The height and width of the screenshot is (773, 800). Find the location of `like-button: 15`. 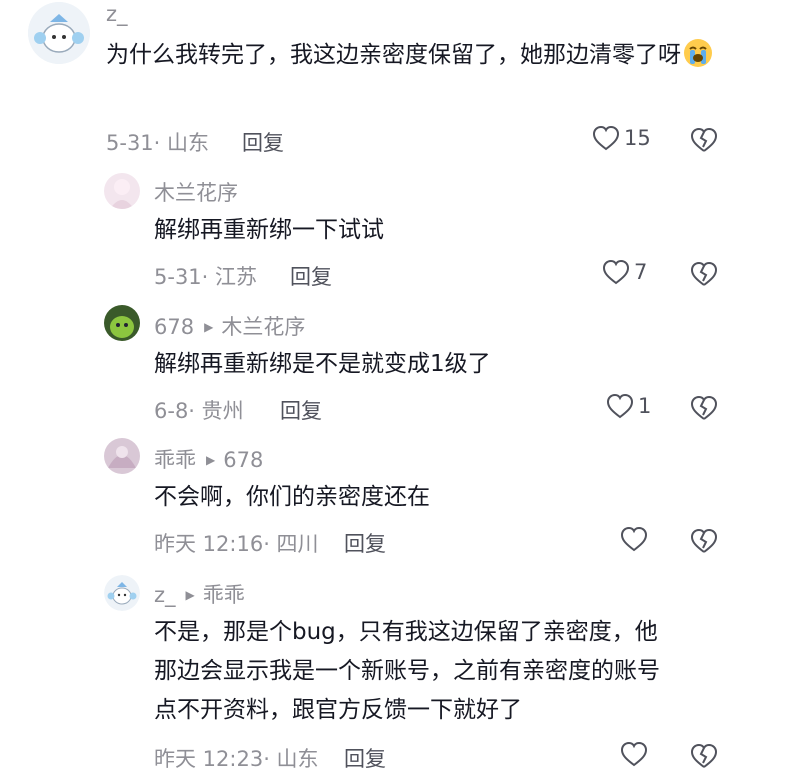

like-button: 15 is located at coordinates (621, 138).